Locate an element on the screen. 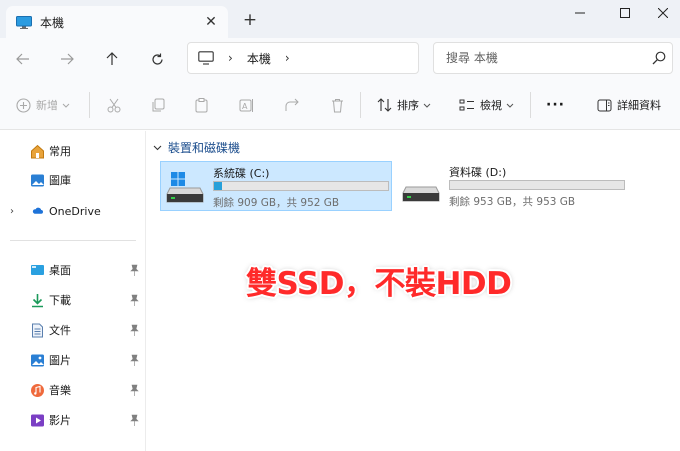 The image size is (680, 451). sort-label: 排序 is located at coordinates (408, 105).